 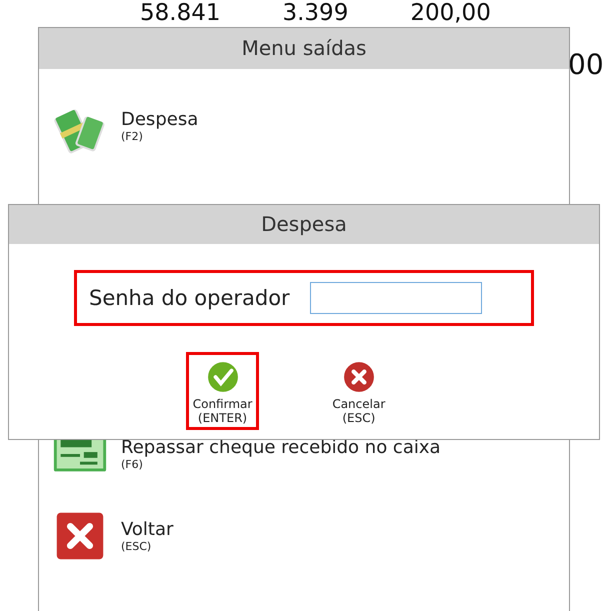 What do you see at coordinates (450, 13) in the screenshot?
I see `background-value: 200,00` at bounding box center [450, 13].